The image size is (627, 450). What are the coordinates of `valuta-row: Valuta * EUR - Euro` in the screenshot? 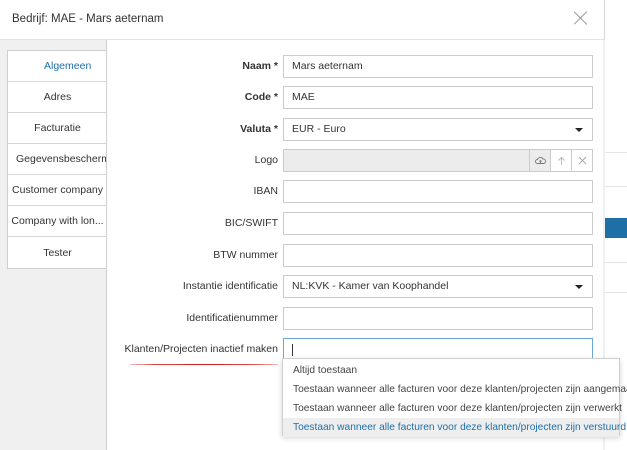 It's located at (355, 129).